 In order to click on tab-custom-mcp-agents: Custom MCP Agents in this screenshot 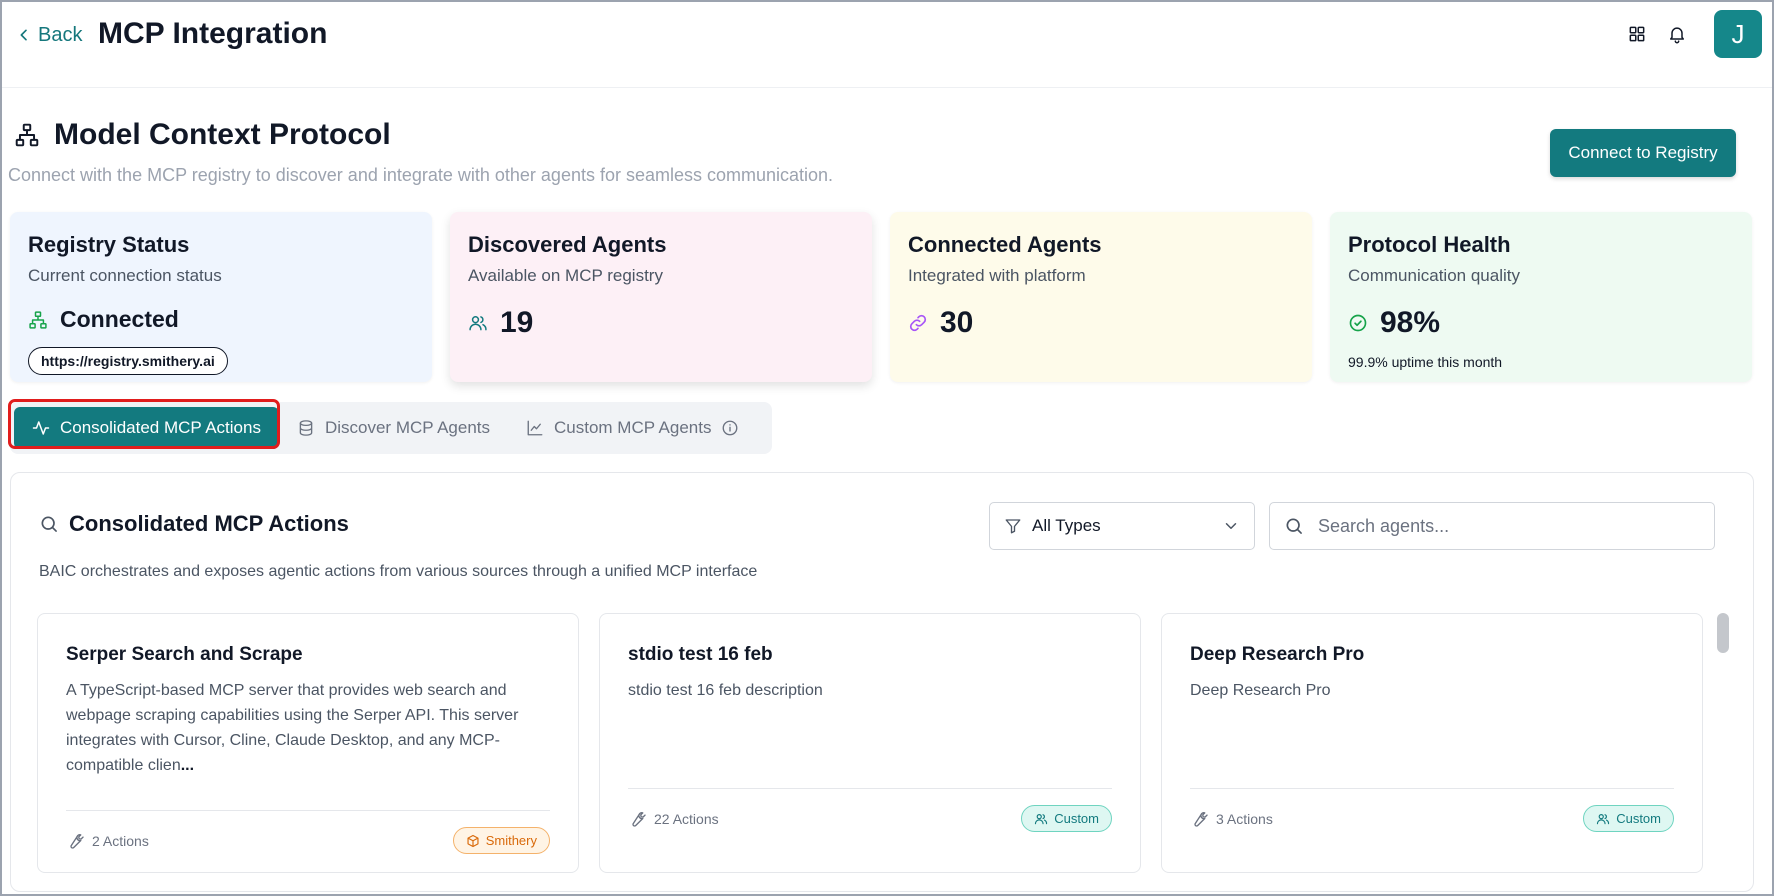, I will do `click(632, 428)`.